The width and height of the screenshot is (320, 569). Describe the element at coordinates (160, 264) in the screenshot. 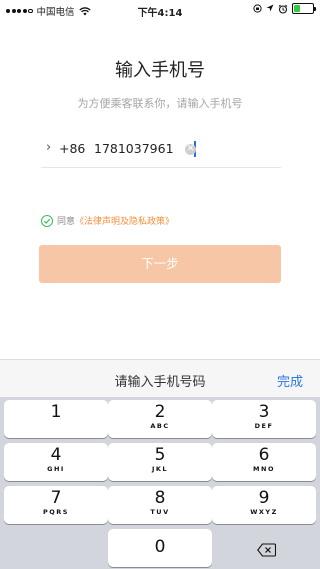

I see `next-button: 下一步` at that location.